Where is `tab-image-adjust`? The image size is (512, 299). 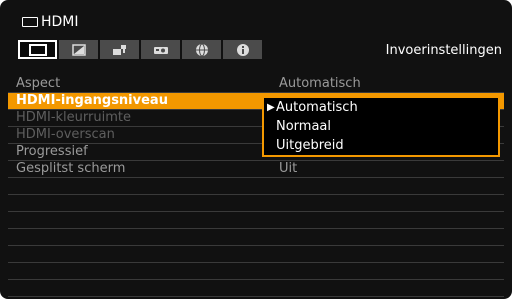
tab-image-adjust is located at coordinates (78, 49).